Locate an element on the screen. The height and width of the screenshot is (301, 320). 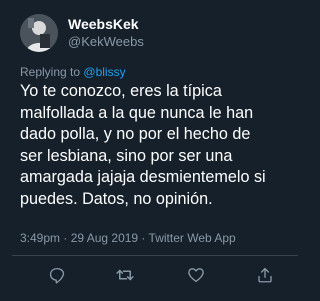
share-button is located at coordinates (265, 275).